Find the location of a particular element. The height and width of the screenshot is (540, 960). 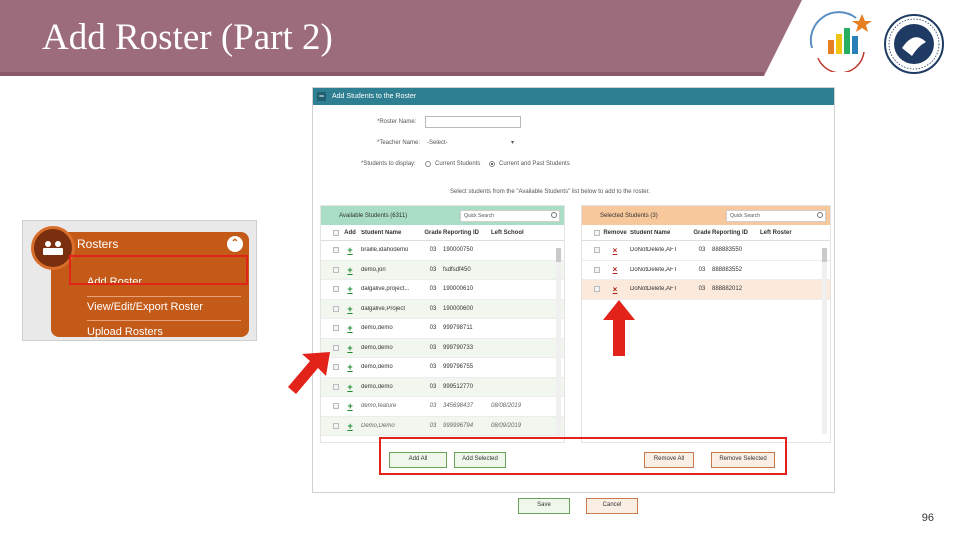

cell-reporting-id: 999790733 is located at coordinates (458, 347).